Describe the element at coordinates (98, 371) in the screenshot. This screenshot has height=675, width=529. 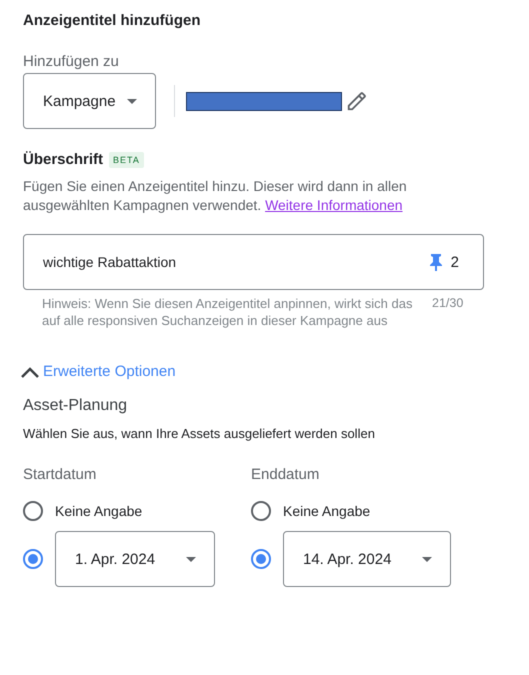
I see `advanced-options-toggle: Erweiterte Optionen` at that location.